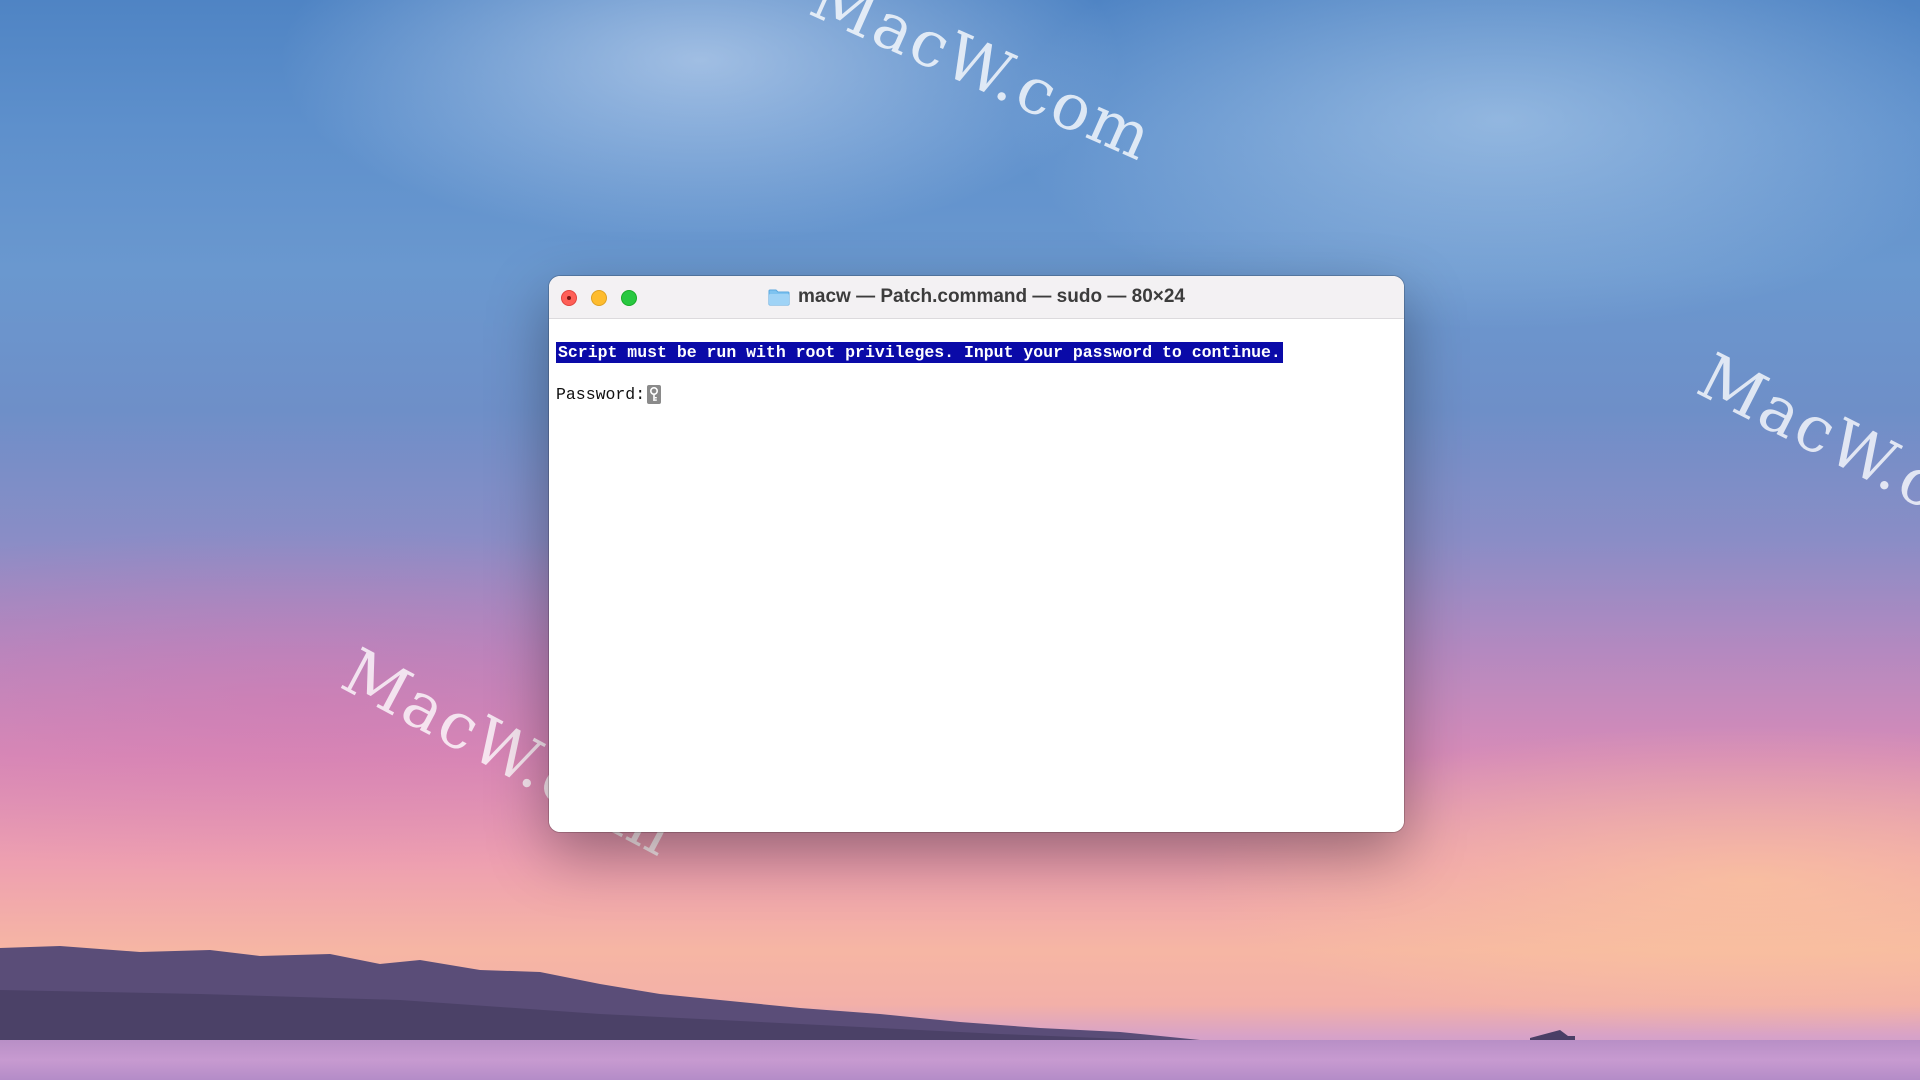  I want to click on folder-icon, so click(779, 297).